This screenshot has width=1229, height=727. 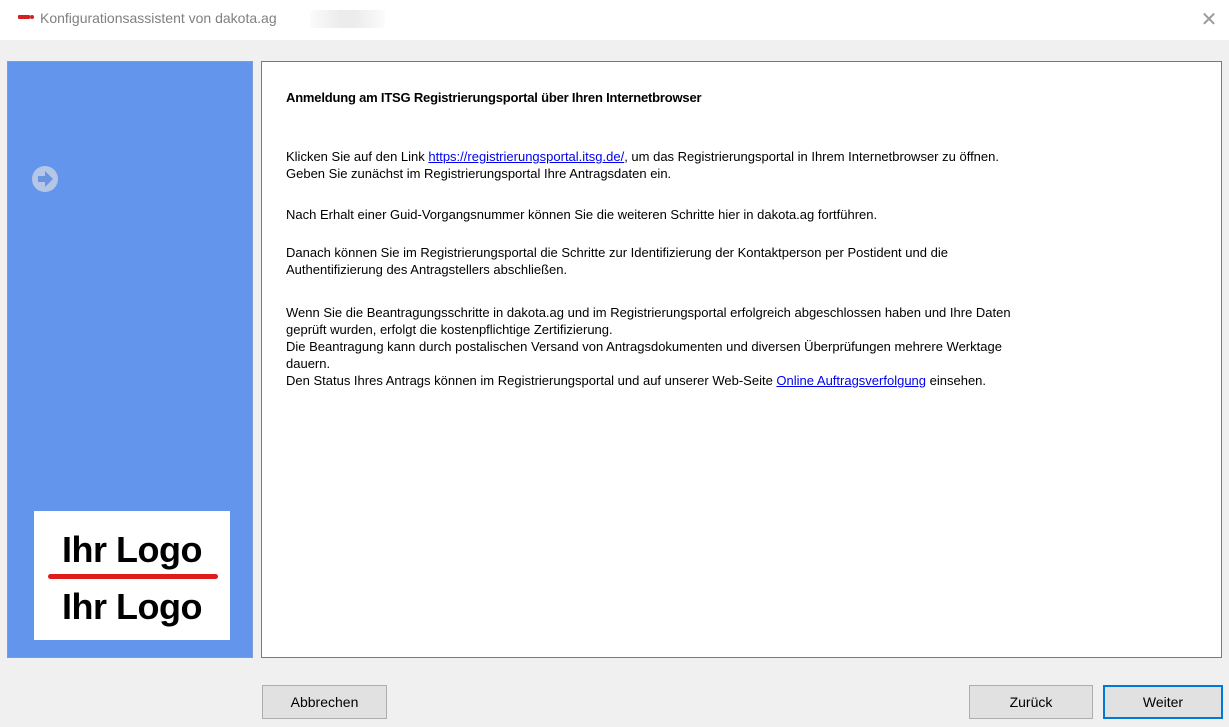 I want to click on logo-text-top: Ihr Logo, so click(x=132, y=549).